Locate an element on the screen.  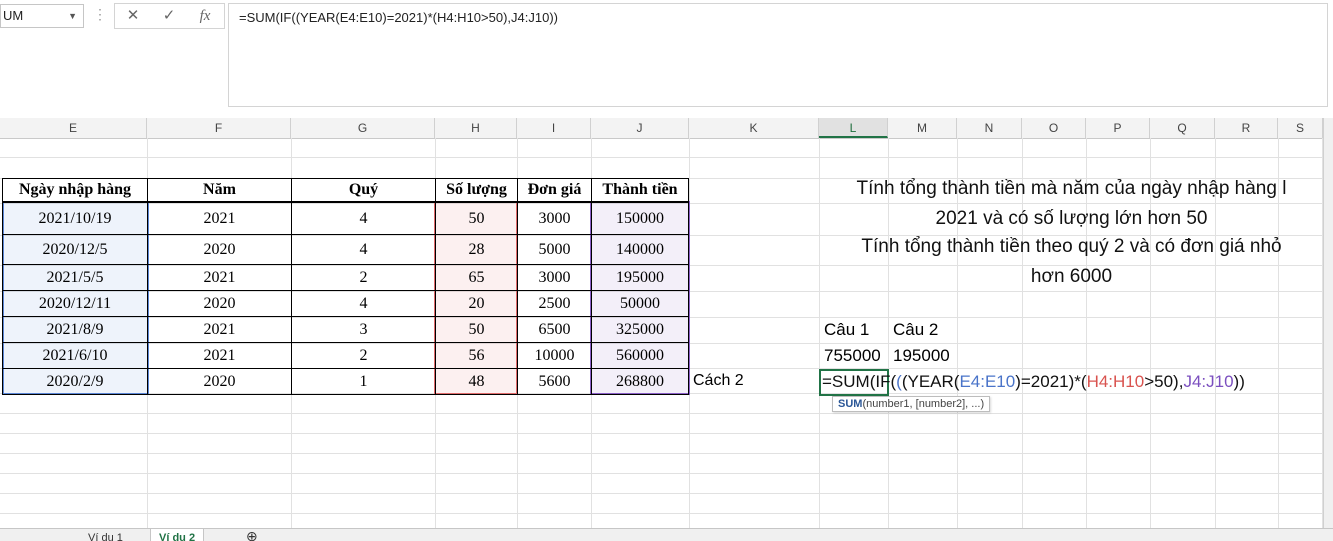
tab-vi-du-1: Ví dụ 1 is located at coordinates (105, 535).